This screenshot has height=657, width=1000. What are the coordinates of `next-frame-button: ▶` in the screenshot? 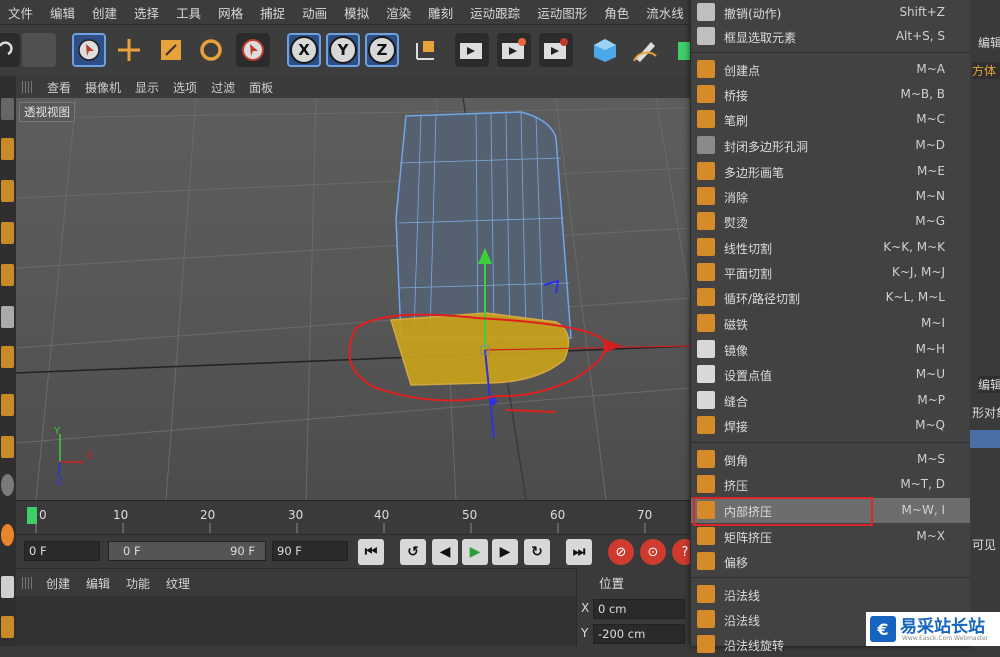 It's located at (505, 552).